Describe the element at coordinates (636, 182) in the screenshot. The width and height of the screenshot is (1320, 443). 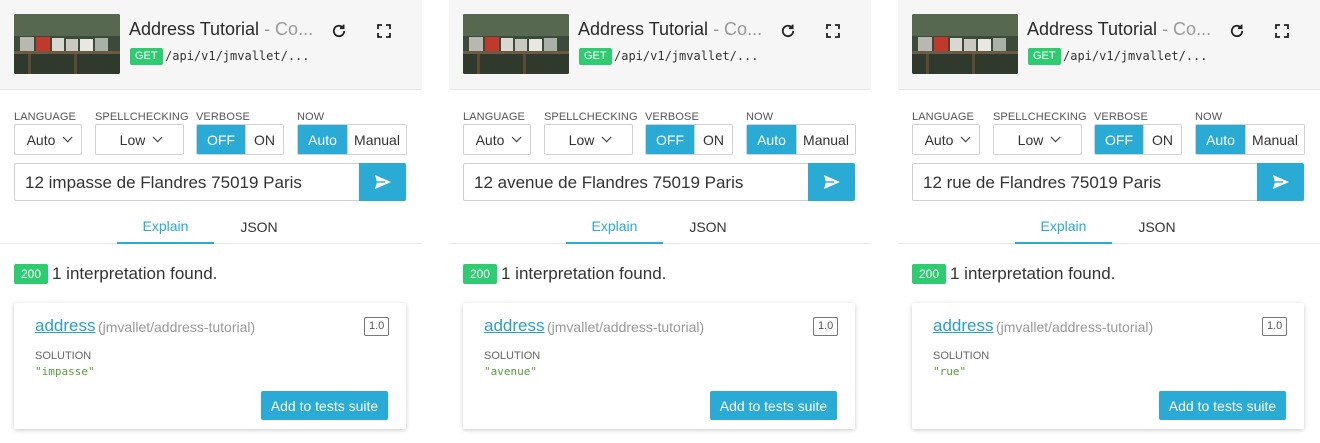
I see `query-input: 12 avenue de Flandres 75019 Paris` at that location.